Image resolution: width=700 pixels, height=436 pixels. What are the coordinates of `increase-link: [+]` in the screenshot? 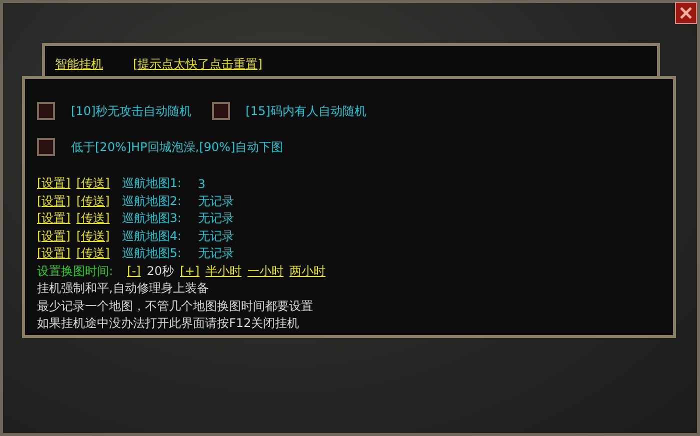 It's located at (190, 271).